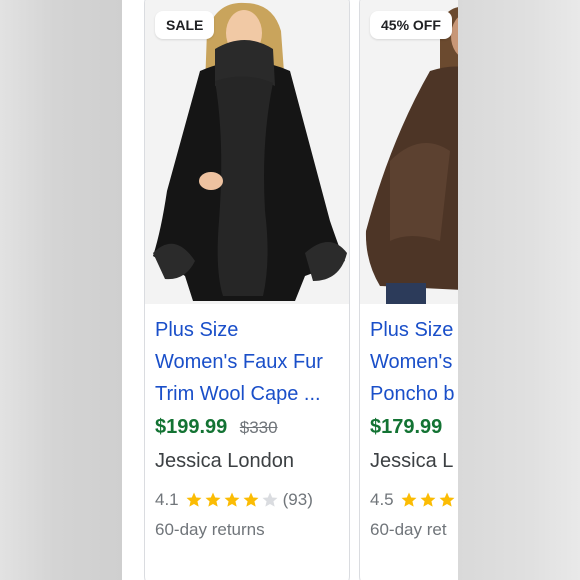 This screenshot has height=580, width=580. I want to click on rating-row: 4.1 (93), so click(250, 500).